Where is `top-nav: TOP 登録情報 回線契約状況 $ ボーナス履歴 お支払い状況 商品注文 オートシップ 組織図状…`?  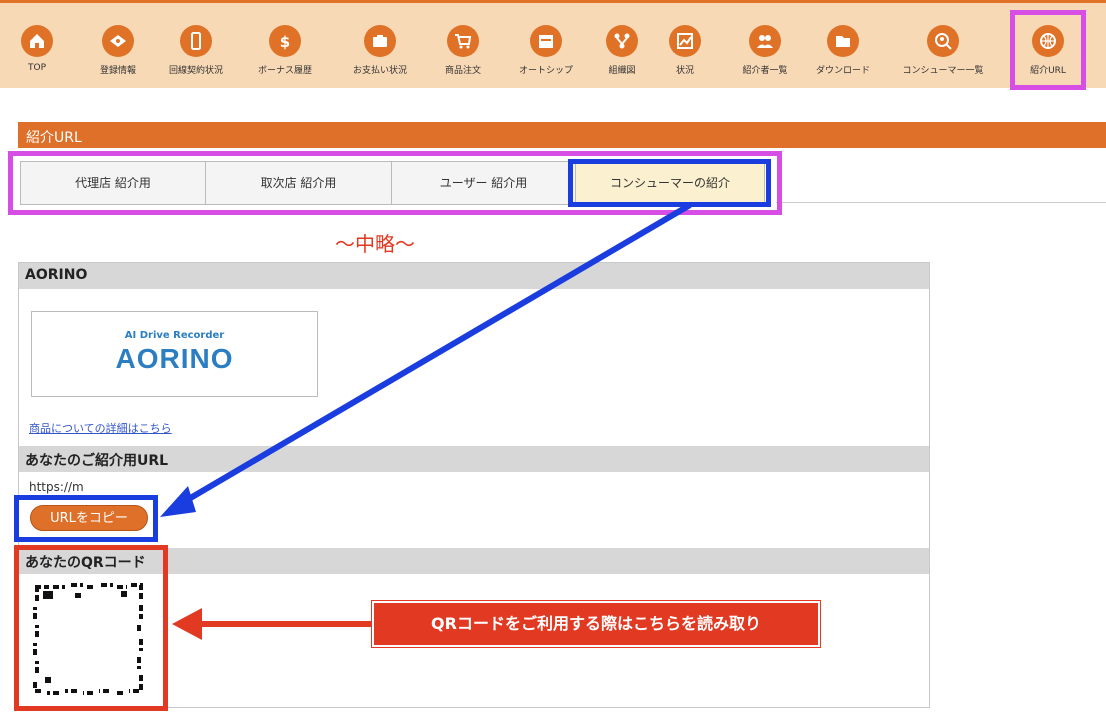
top-nav: TOP 登録情報 回線契約状況 $ ボーナス履歴 お支払い状況 商品注文 オートシップ 組織図状… is located at coordinates (553, 44).